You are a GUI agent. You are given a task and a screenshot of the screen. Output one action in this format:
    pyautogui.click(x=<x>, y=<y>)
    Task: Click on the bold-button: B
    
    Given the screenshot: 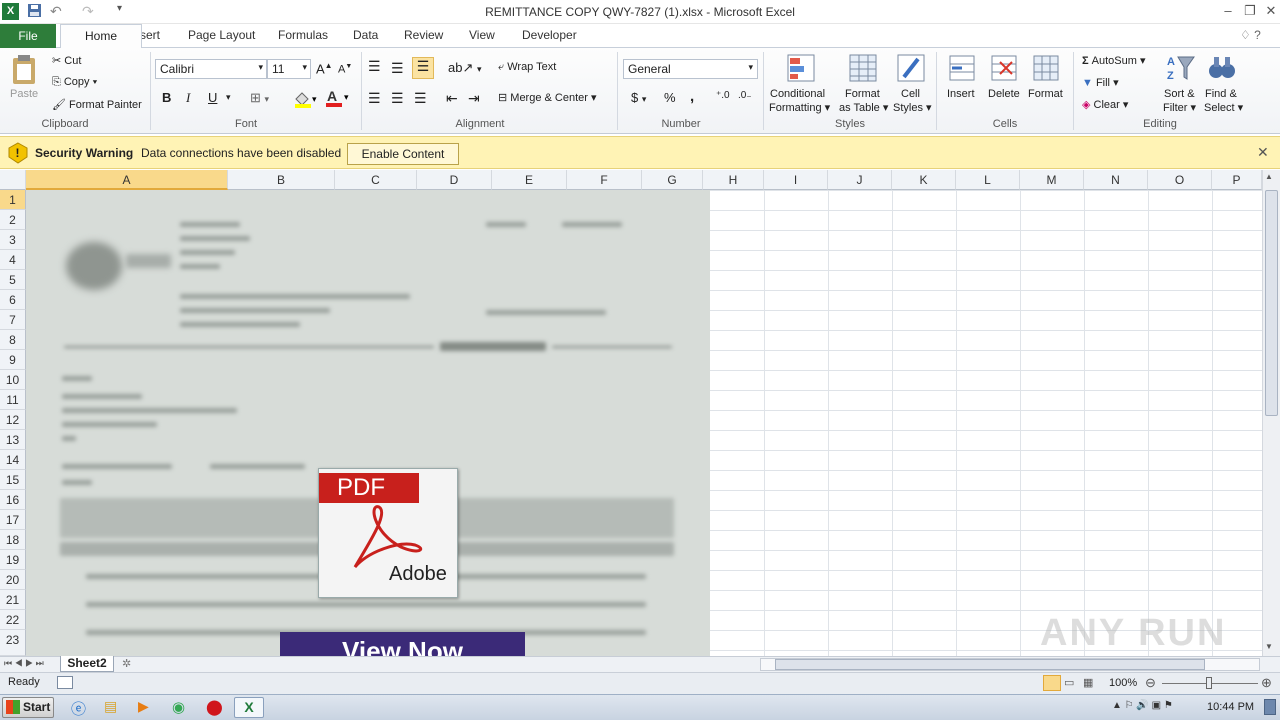 What is the action you would take?
    pyautogui.click(x=166, y=97)
    